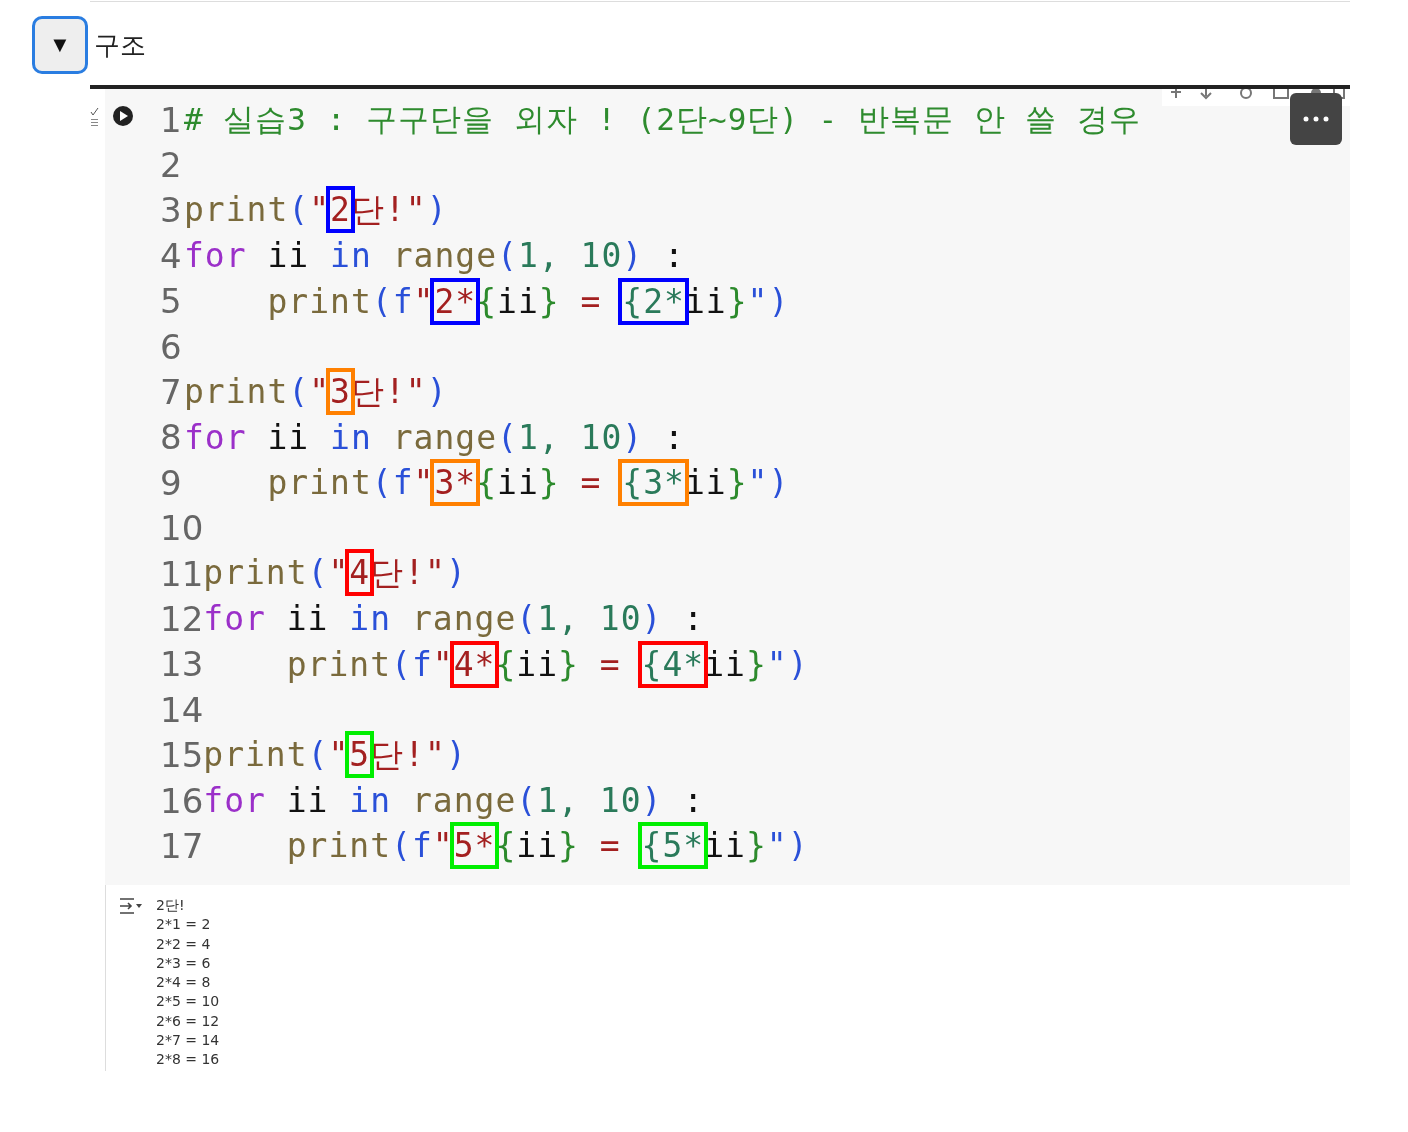  I want to click on section-title: 구조, so click(120, 45).